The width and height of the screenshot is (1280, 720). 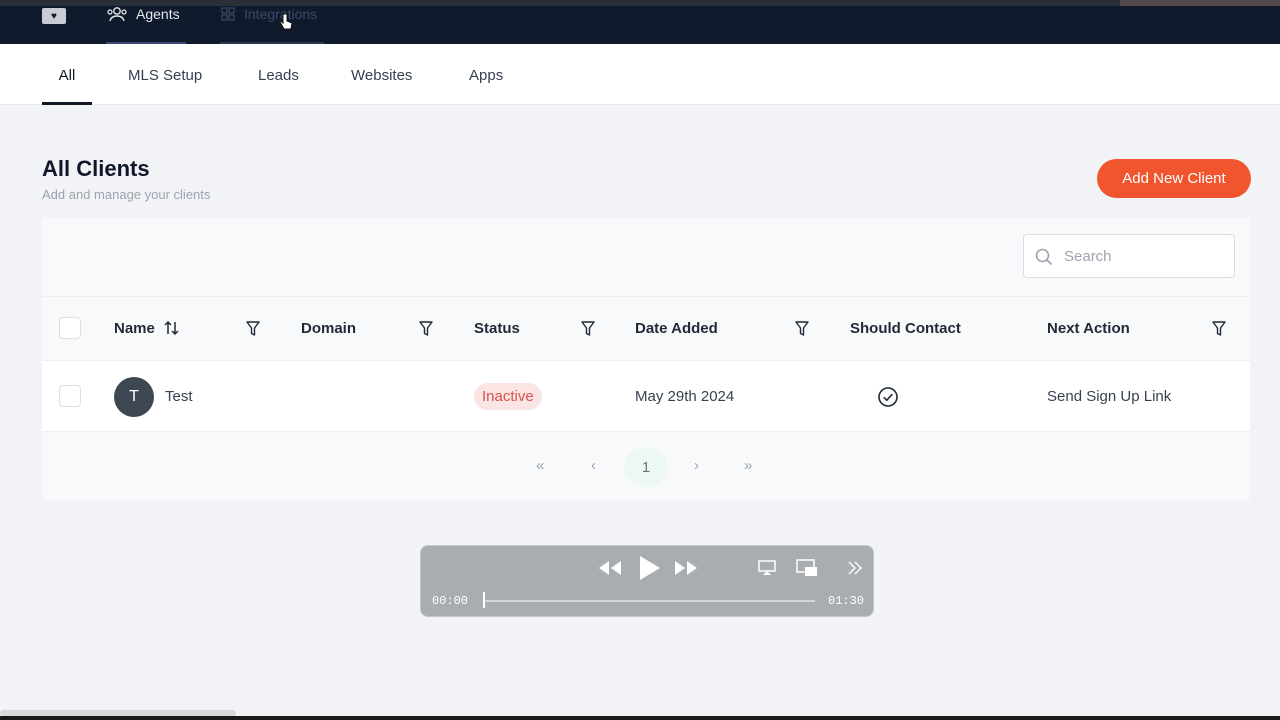 I want to click on column-header-status: Status, so click(x=497, y=328).